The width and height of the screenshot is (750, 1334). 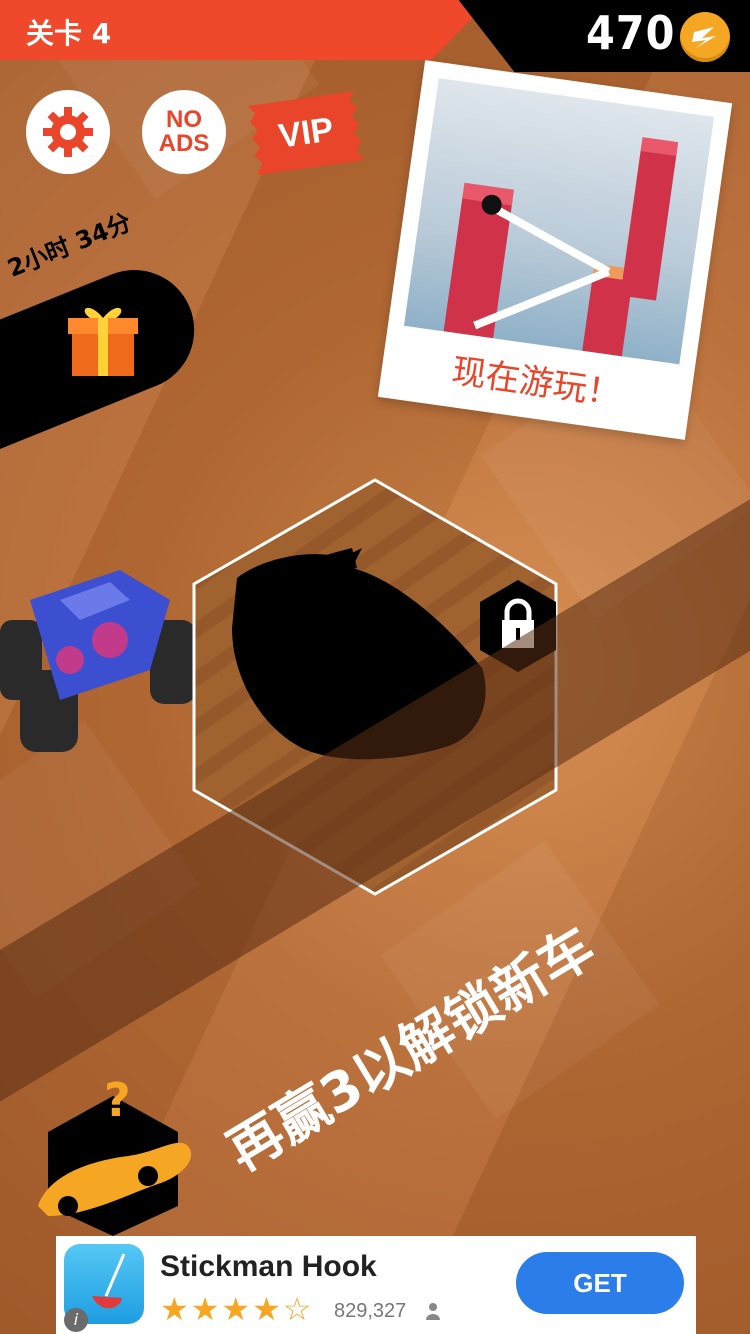 I want to click on gift-icon, so click(x=103, y=341).